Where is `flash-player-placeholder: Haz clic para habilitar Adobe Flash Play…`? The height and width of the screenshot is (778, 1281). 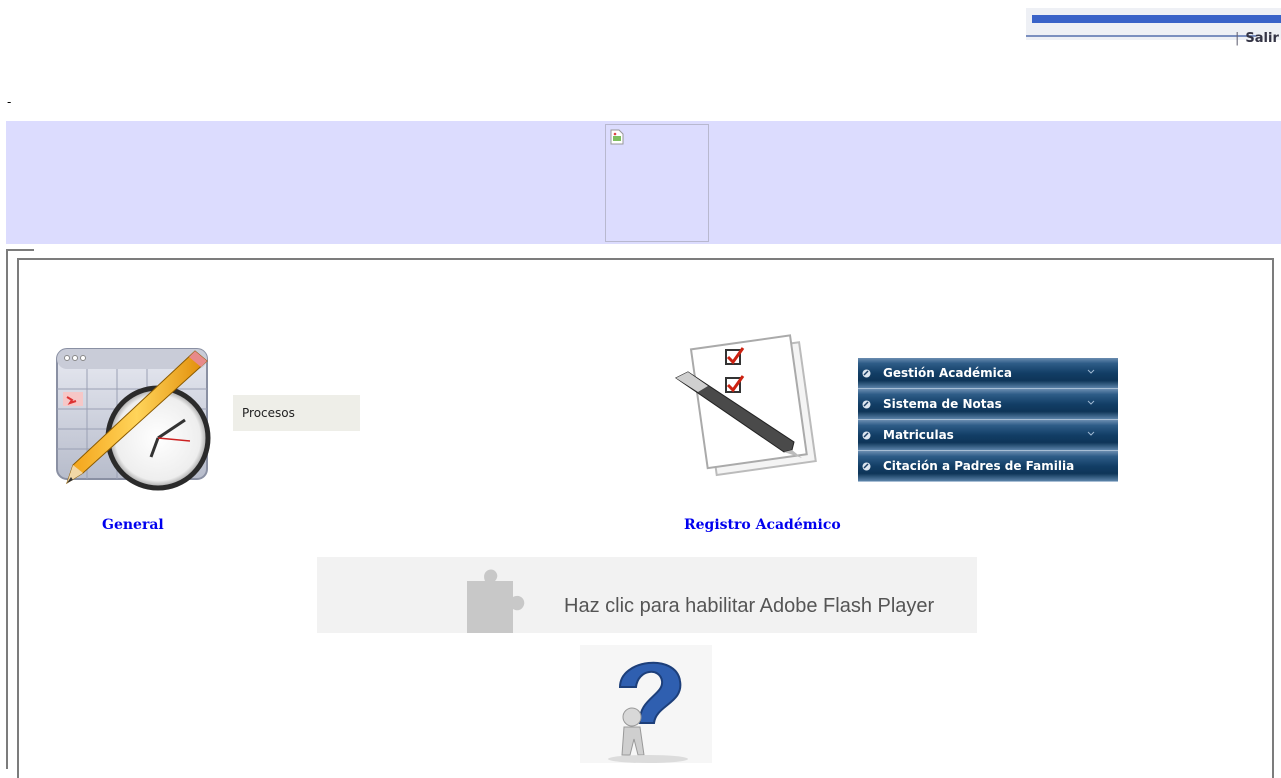
flash-player-placeholder: Haz clic para habilitar Adobe Flash Play… is located at coordinates (647, 595).